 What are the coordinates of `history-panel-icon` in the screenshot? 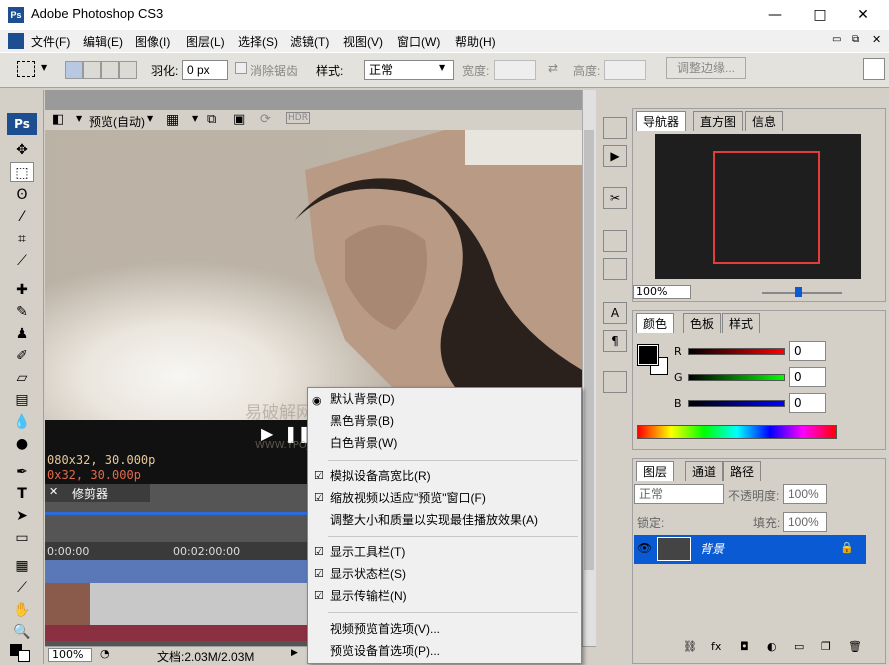 It's located at (615, 128).